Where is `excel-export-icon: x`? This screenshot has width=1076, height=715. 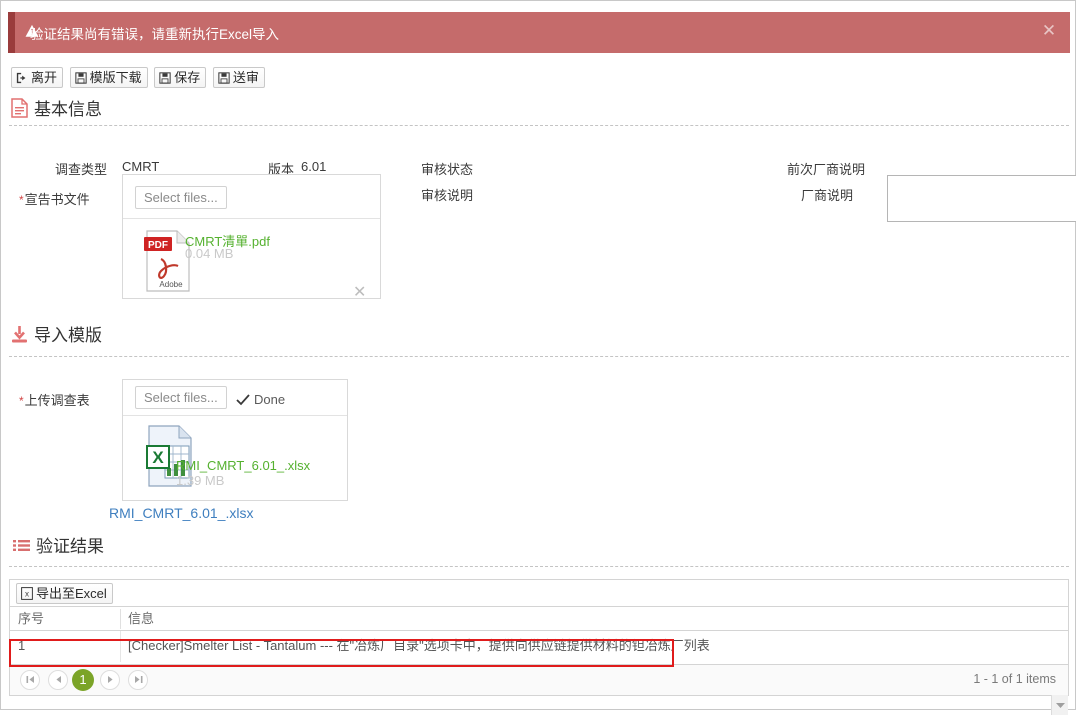
excel-export-icon: x is located at coordinates (27, 595).